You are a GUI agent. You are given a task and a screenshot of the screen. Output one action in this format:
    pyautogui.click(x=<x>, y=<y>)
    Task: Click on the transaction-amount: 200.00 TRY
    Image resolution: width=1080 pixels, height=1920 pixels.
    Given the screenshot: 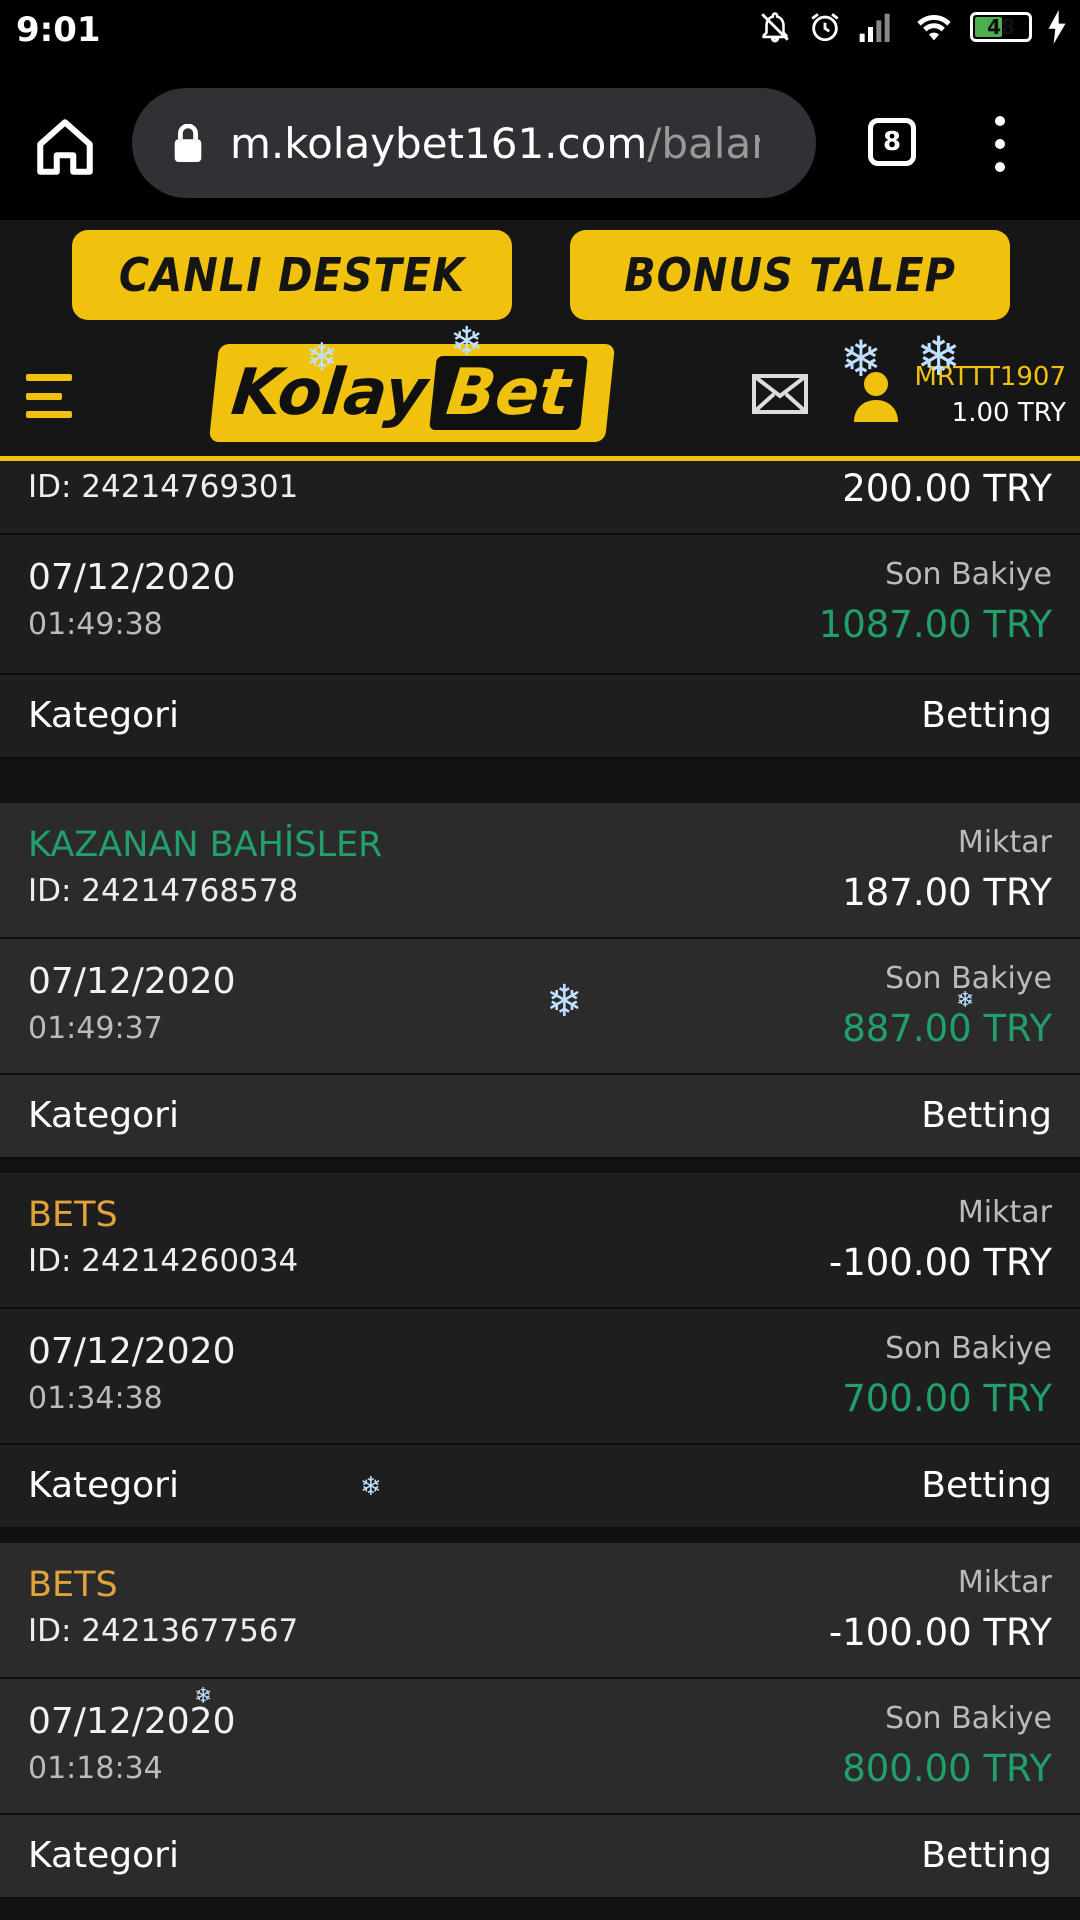 What is the action you would take?
    pyautogui.click(x=947, y=488)
    